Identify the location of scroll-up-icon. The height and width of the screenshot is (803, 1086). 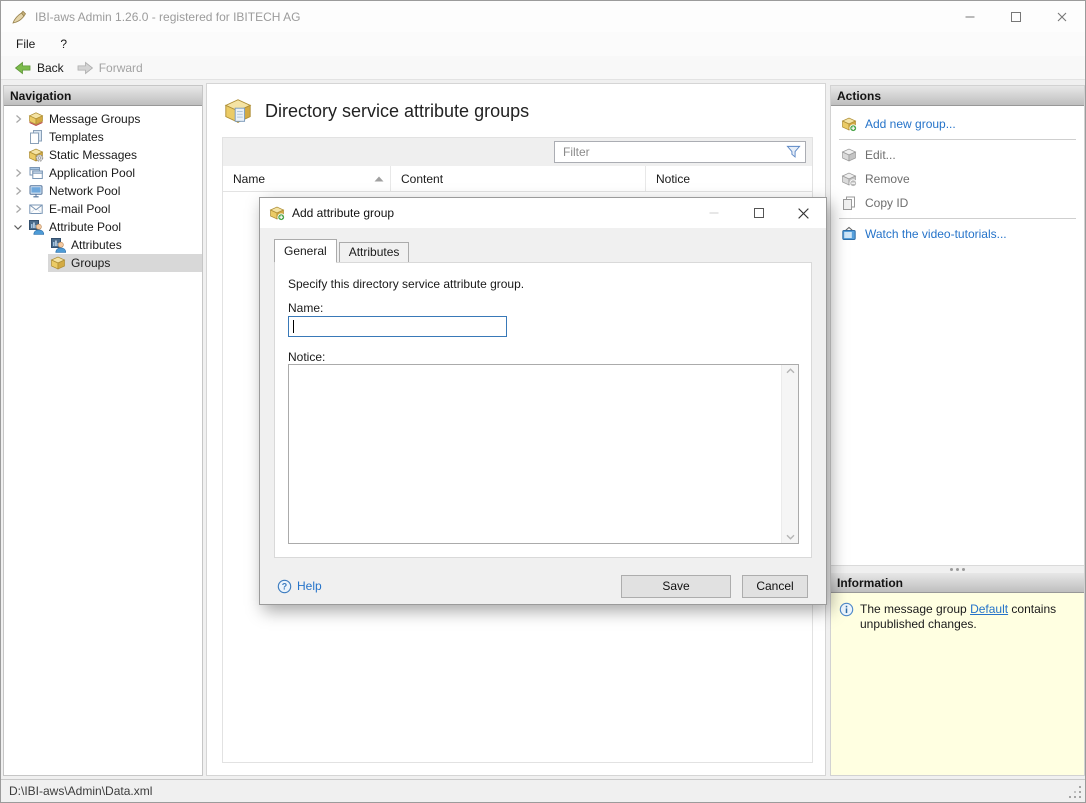
(790, 371).